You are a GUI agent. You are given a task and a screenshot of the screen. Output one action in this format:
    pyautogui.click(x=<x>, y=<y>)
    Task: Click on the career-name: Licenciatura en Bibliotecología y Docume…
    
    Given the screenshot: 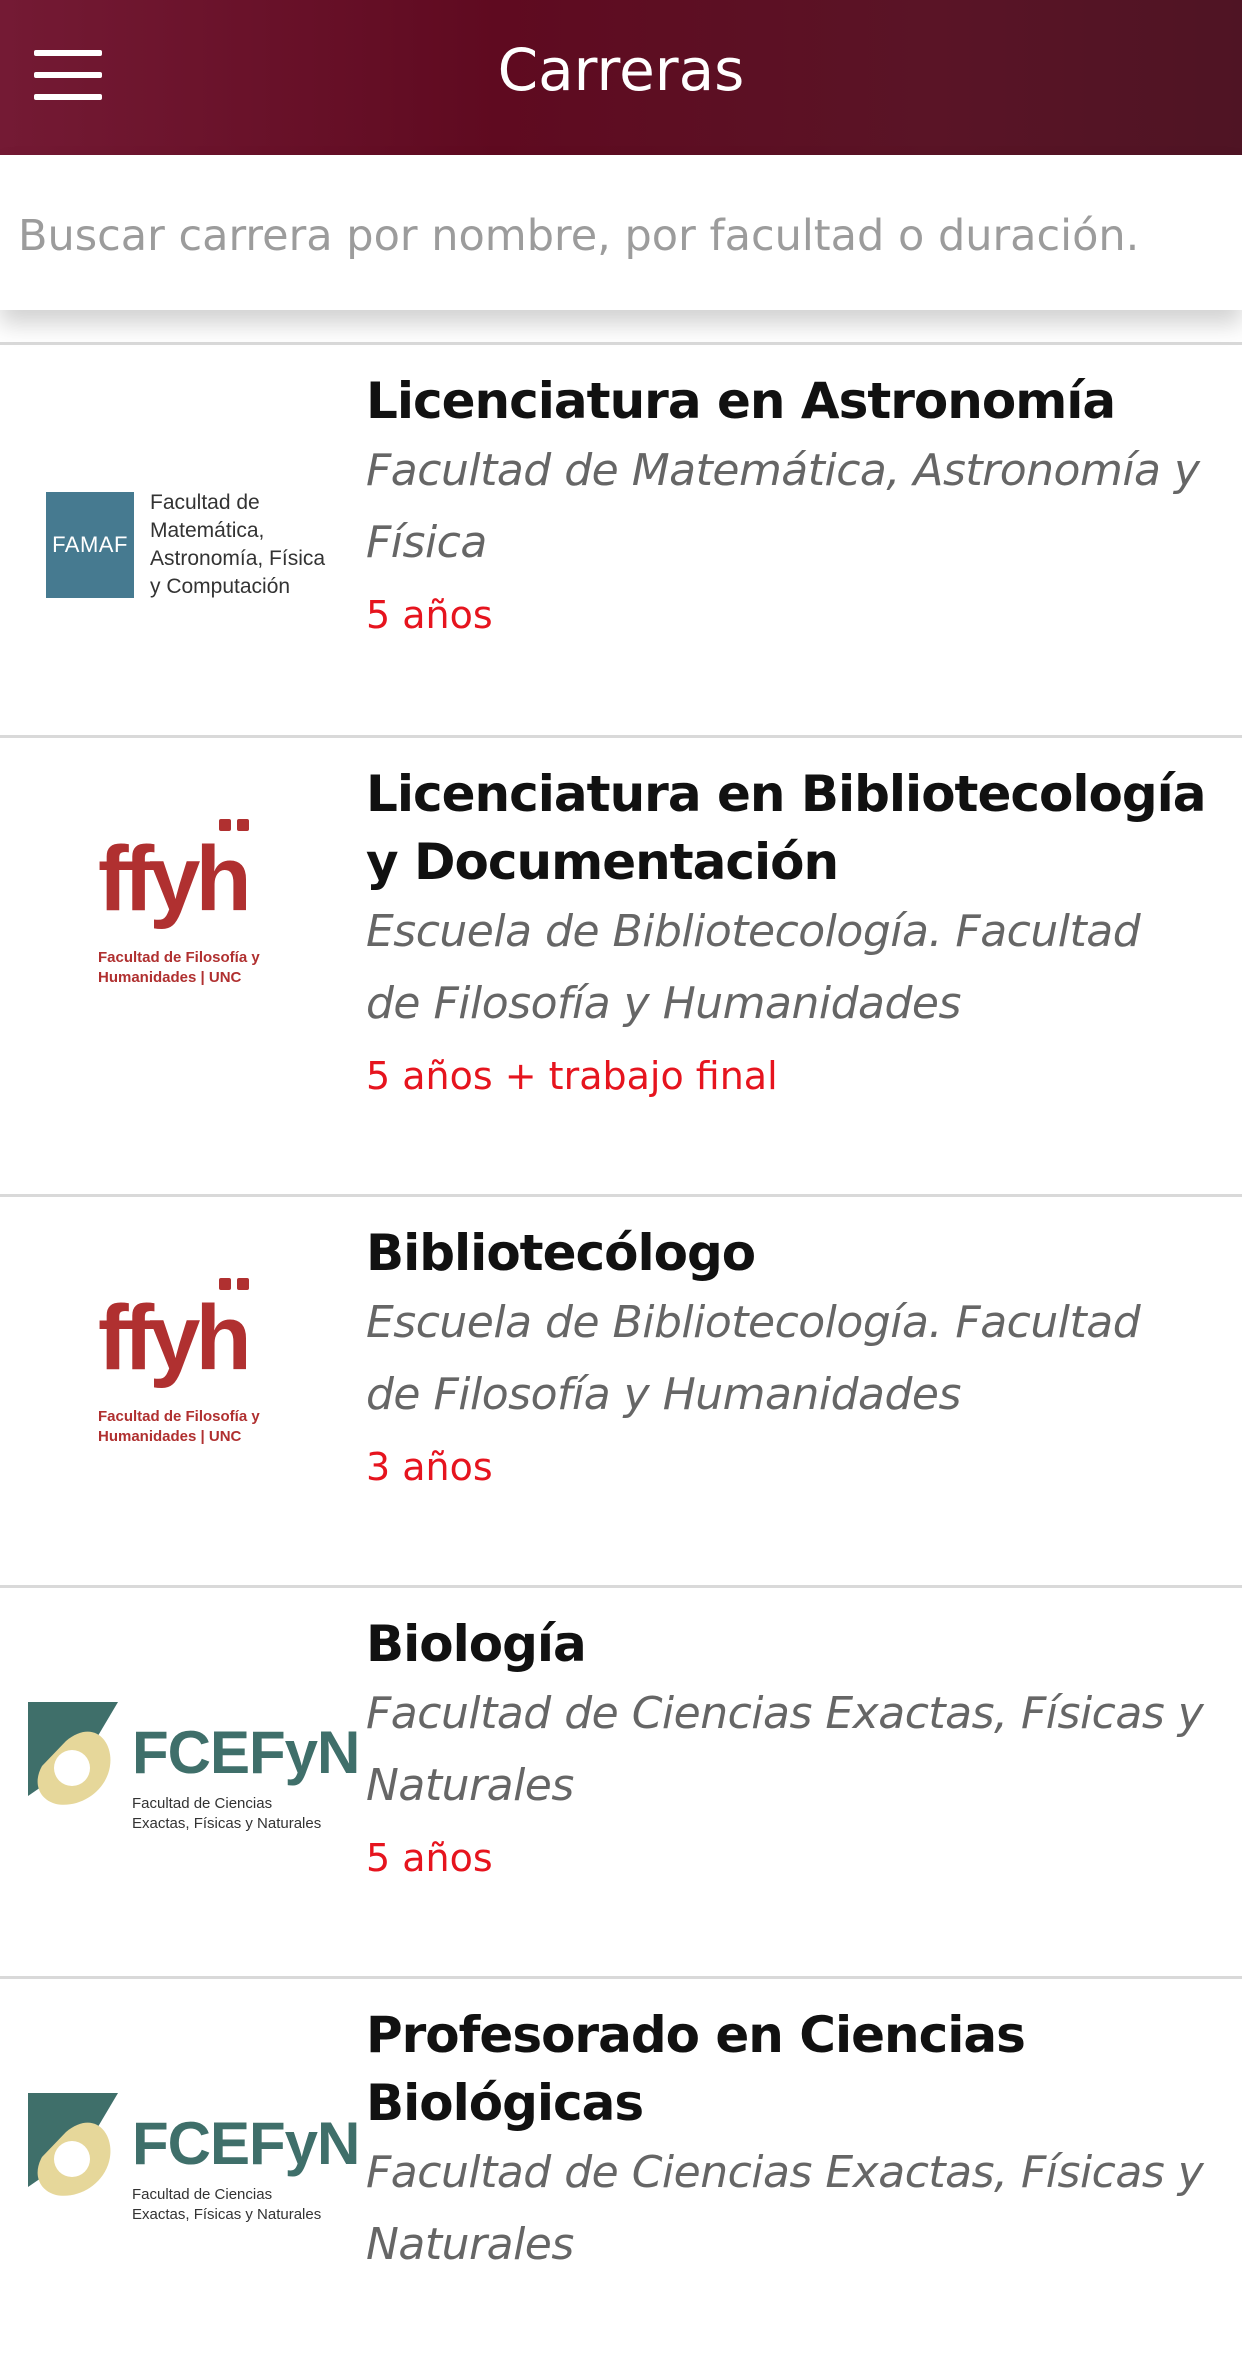 What is the action you would take?
    pyautogui.click(x=786, y=828)
    